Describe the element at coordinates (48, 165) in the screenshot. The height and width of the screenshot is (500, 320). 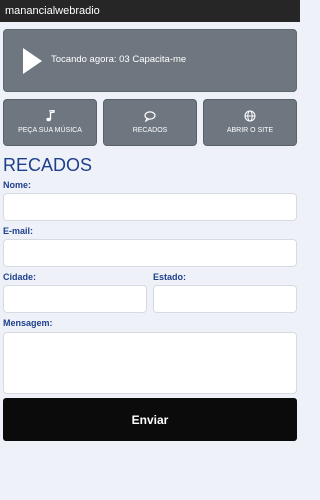
I see `page-title: RECADOS` at that location.